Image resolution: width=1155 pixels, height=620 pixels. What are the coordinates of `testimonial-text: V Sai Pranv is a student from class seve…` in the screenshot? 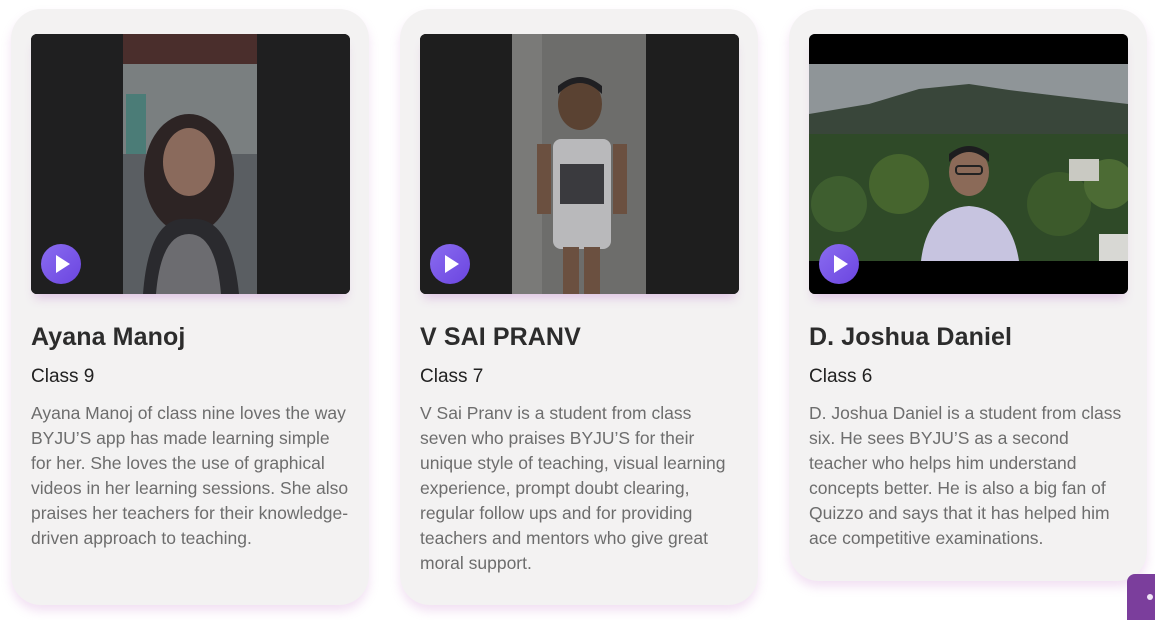 It's located at (573, 488).